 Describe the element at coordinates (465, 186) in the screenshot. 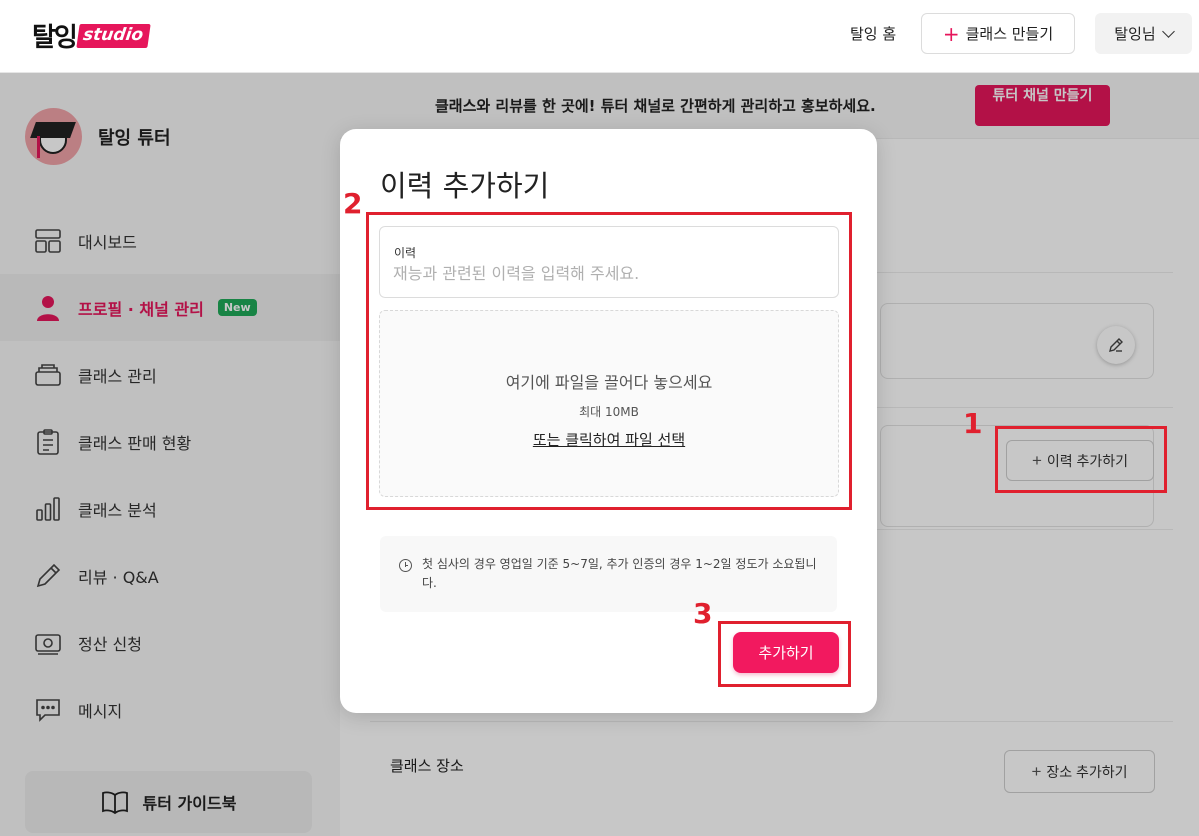

I see `modal-title: 이력 추가하기` at that location.